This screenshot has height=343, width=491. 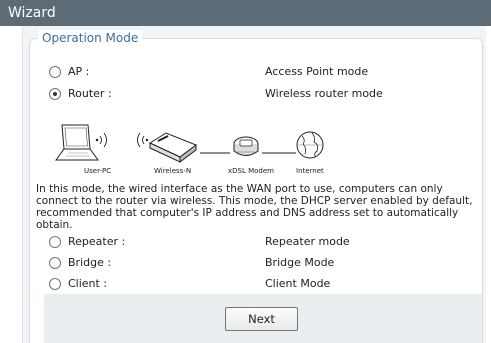 I want to click on client-description: Client Mode, so click(x=298, y=283).